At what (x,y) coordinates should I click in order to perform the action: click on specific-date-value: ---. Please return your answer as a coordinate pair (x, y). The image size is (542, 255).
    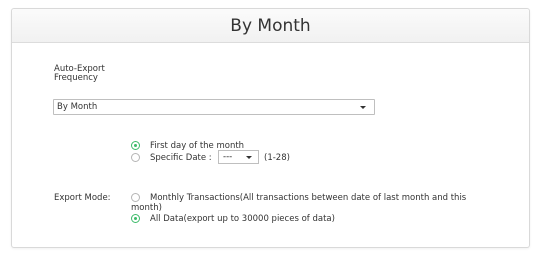
    Looking at the image, I should click on (228, 157).